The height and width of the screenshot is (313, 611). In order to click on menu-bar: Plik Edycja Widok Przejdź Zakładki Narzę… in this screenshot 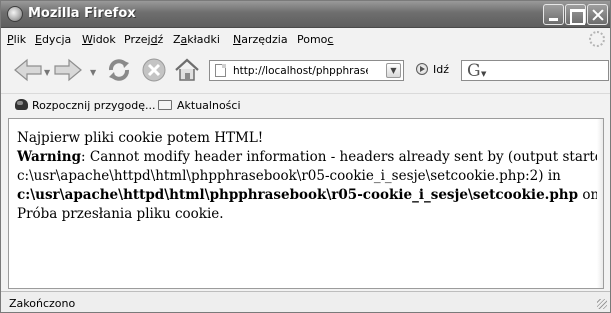, I will do `click(305, 39)`.